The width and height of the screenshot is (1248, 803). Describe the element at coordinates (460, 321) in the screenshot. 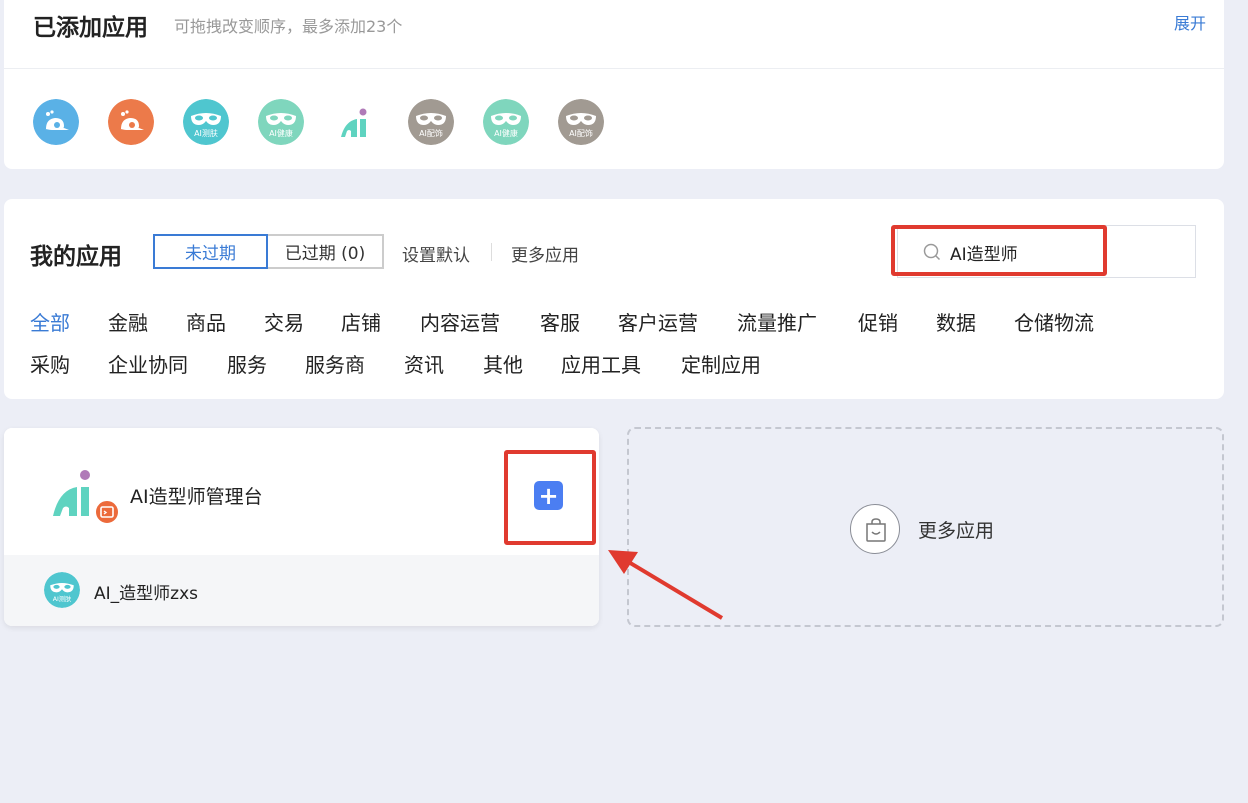

I see `category-tab: 内容运营` at that location.